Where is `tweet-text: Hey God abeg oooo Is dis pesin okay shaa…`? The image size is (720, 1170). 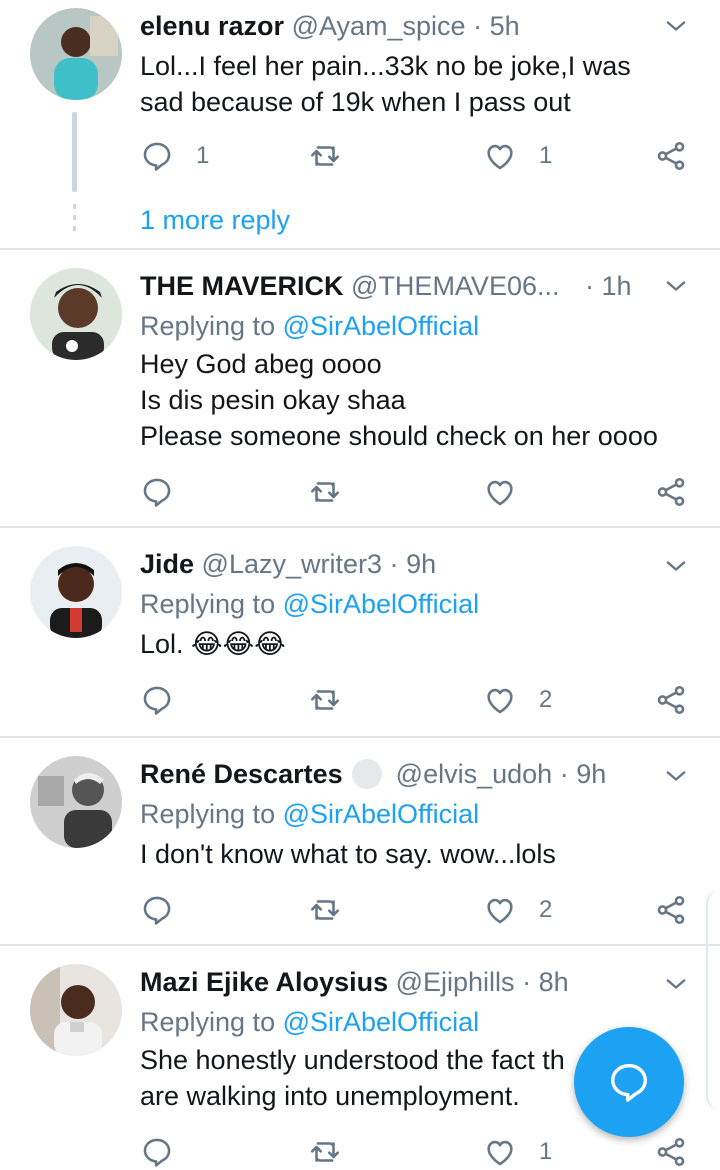 tweet-text: Hey God abeg oooo Is dis pesin okay shaa… is located at coordinates (415, 400).